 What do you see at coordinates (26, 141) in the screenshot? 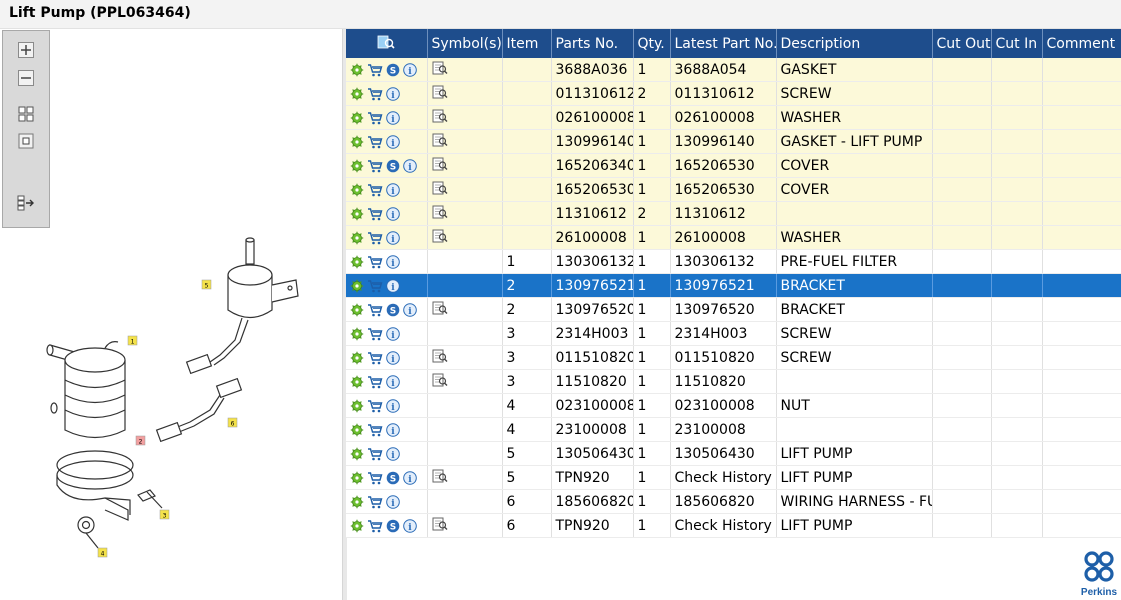
I see `actual-size-button` at bounding box center [26, 141].